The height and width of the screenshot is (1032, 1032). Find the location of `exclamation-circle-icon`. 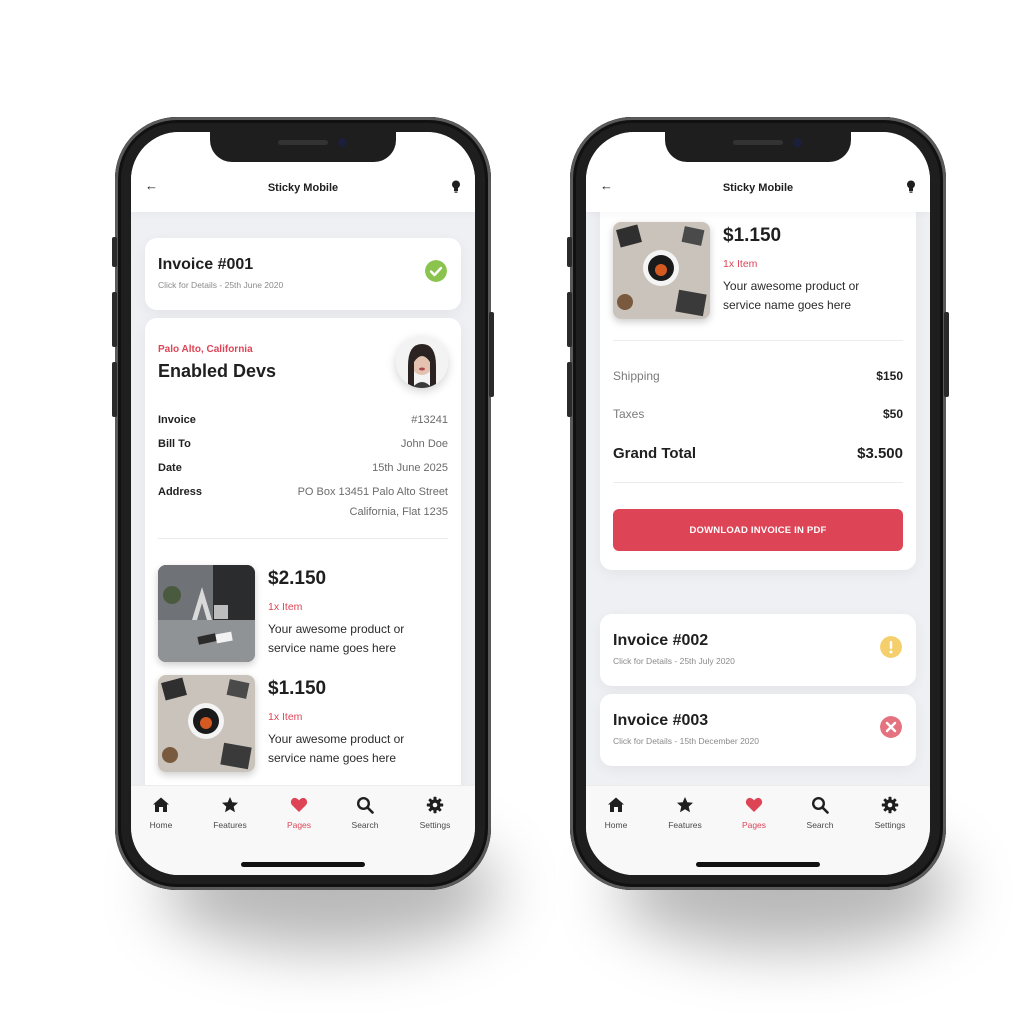

exclamation-circle-icon is located at coordinates (891, 647).